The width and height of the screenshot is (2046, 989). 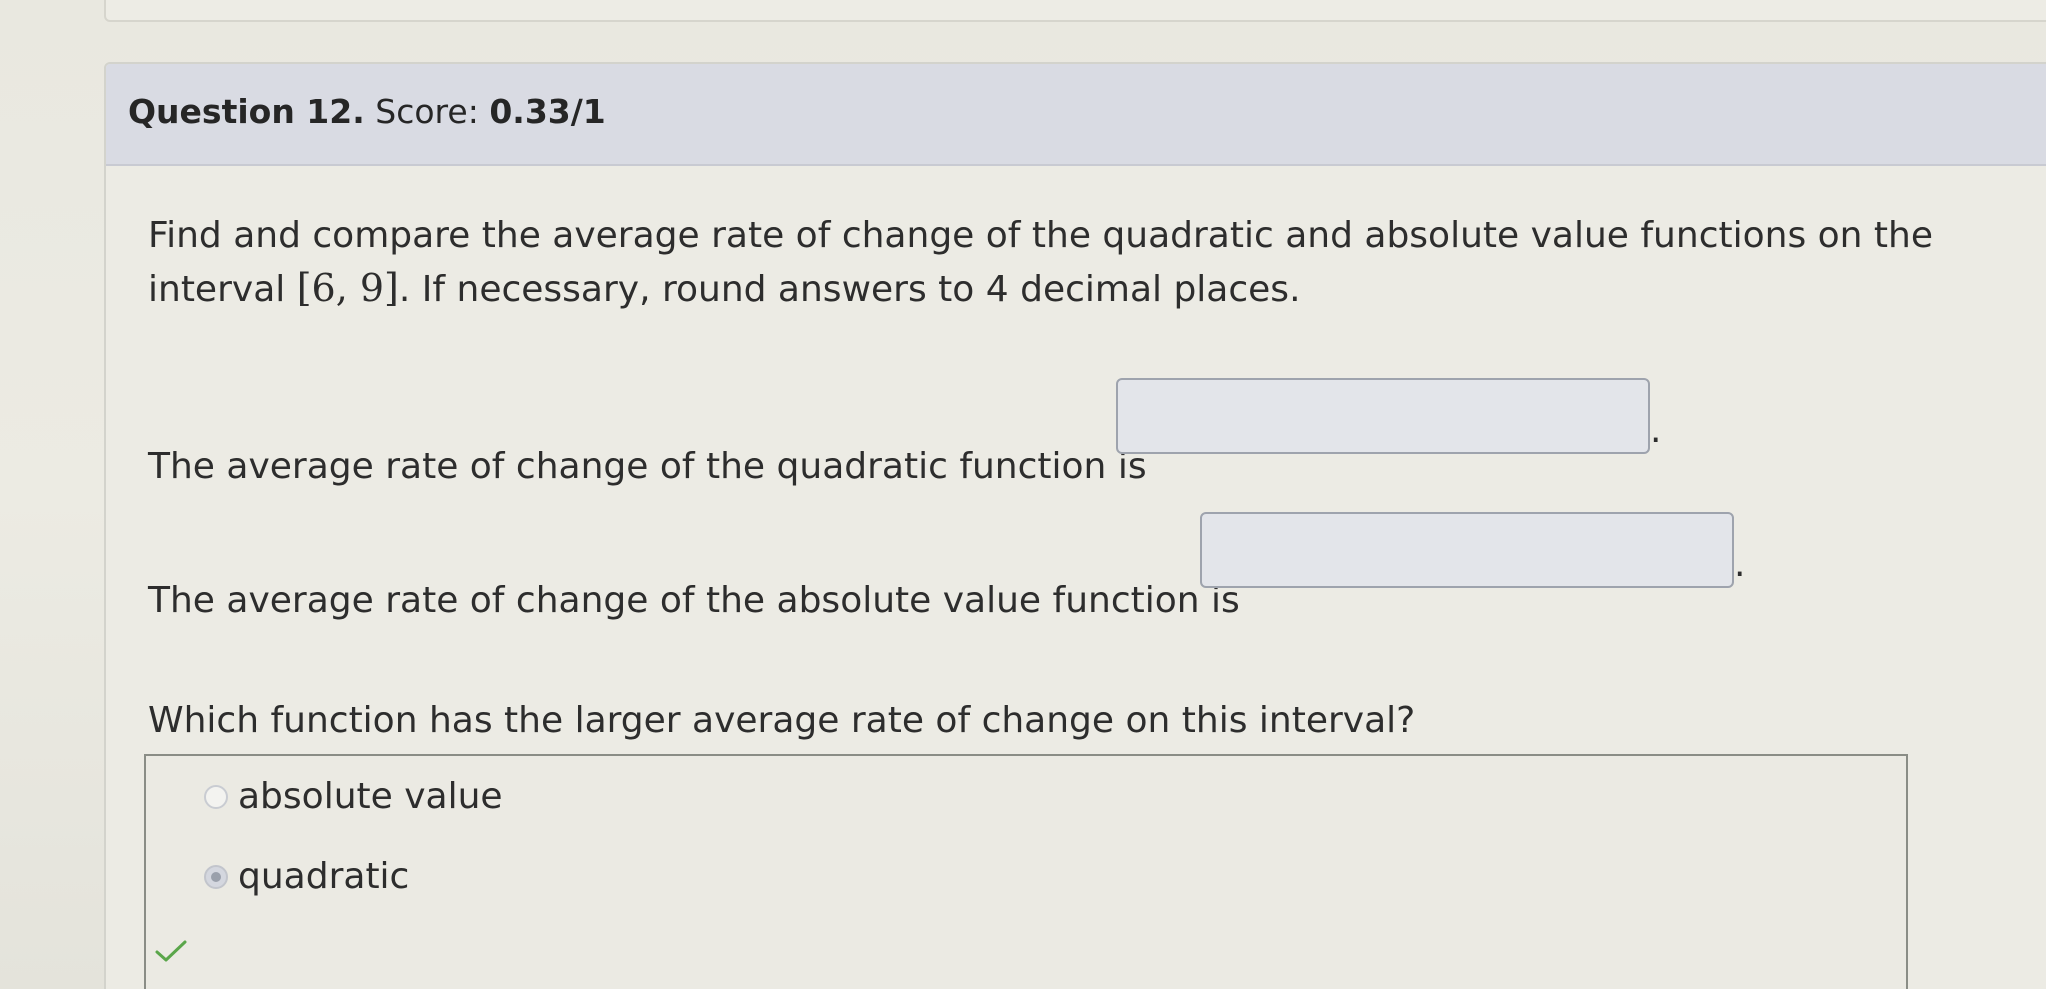 I want to click on check-icon, so click(x=171, y=951).